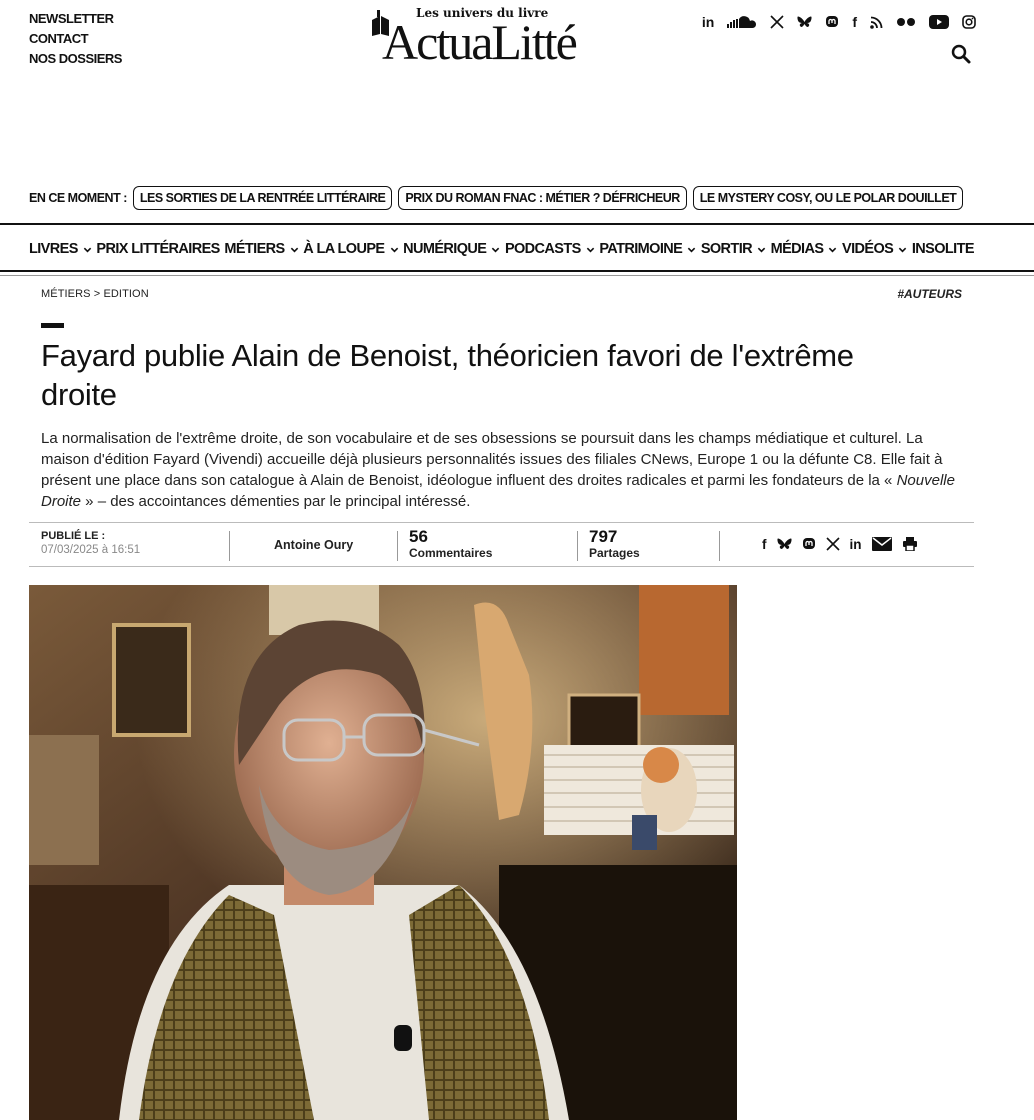 The image size is (1034, 1120). What do you see at coordinates (542, 249) in the screenshot?
I see `nav-item-label: PODCASTS` at bounding box center [542, 249].